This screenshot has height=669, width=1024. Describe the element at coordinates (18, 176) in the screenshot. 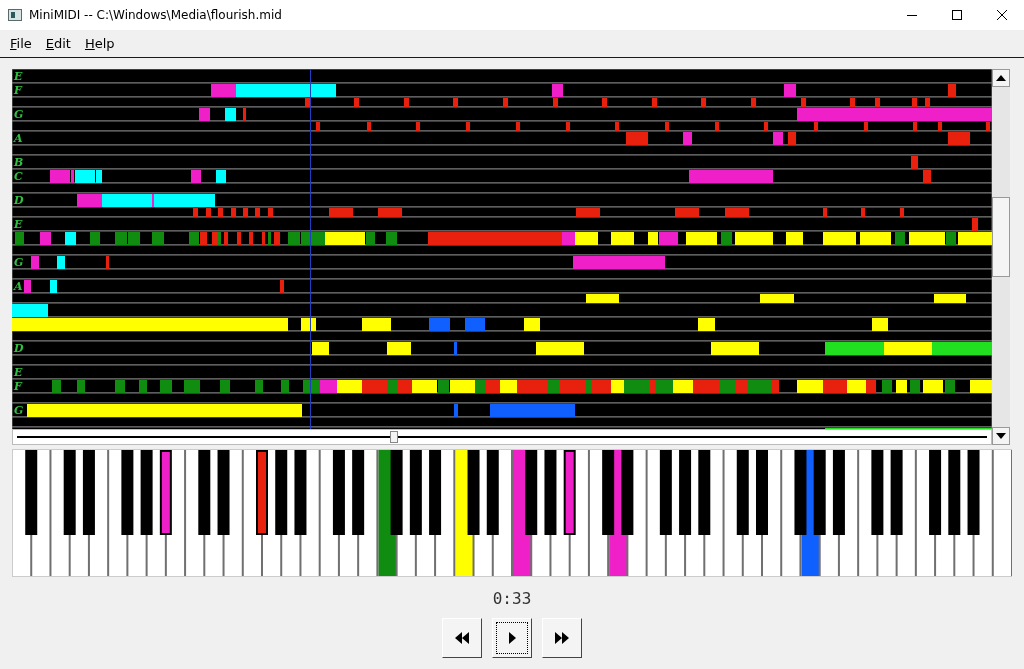

I see `note-name-label: C` at that location.